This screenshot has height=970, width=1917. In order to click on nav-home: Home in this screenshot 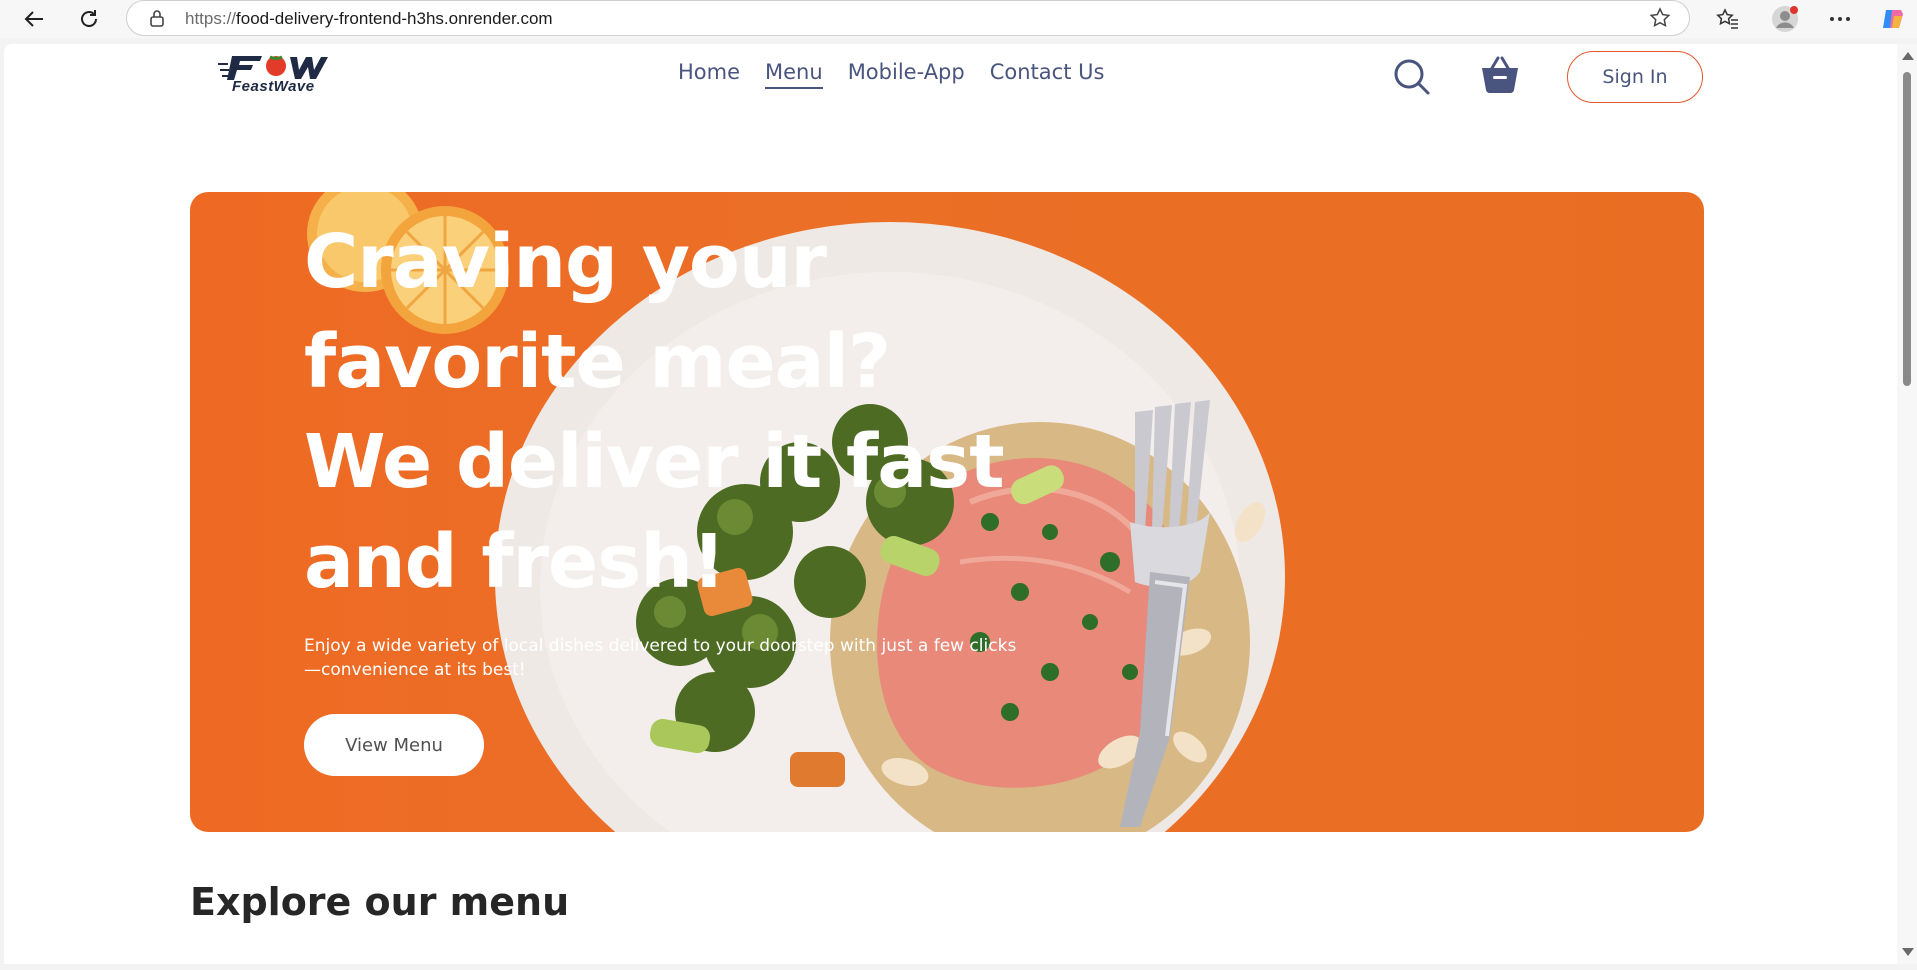, I will do `click(709, 74)`.